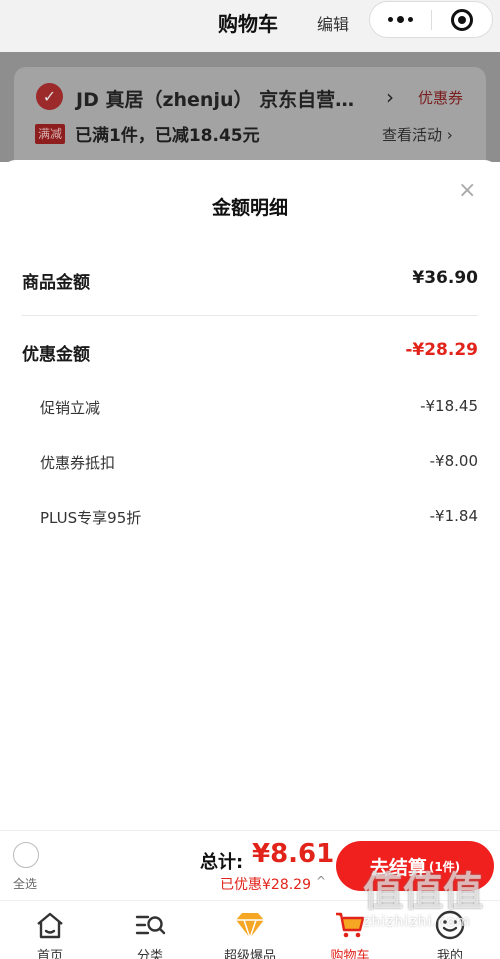 The height and width of the screenshot is (959, 500). Describe the element at coordinates (56, 355) in the screenshot. I see `discount-amount-label: 优惠金额` at that location.